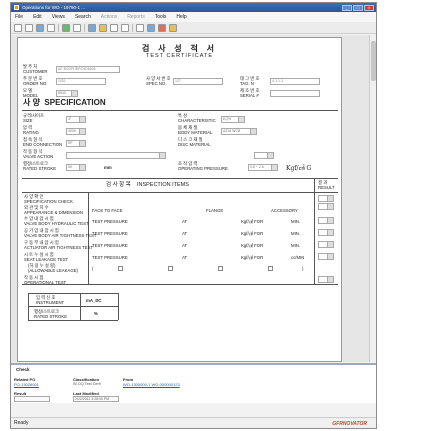 Image resolution: width=422 pixels, height=431 pixels. What do you see at coordinates (76, 143) in the screenshot?
I see `end-connection-dropdown: RF` at bounding box center [76, 143].